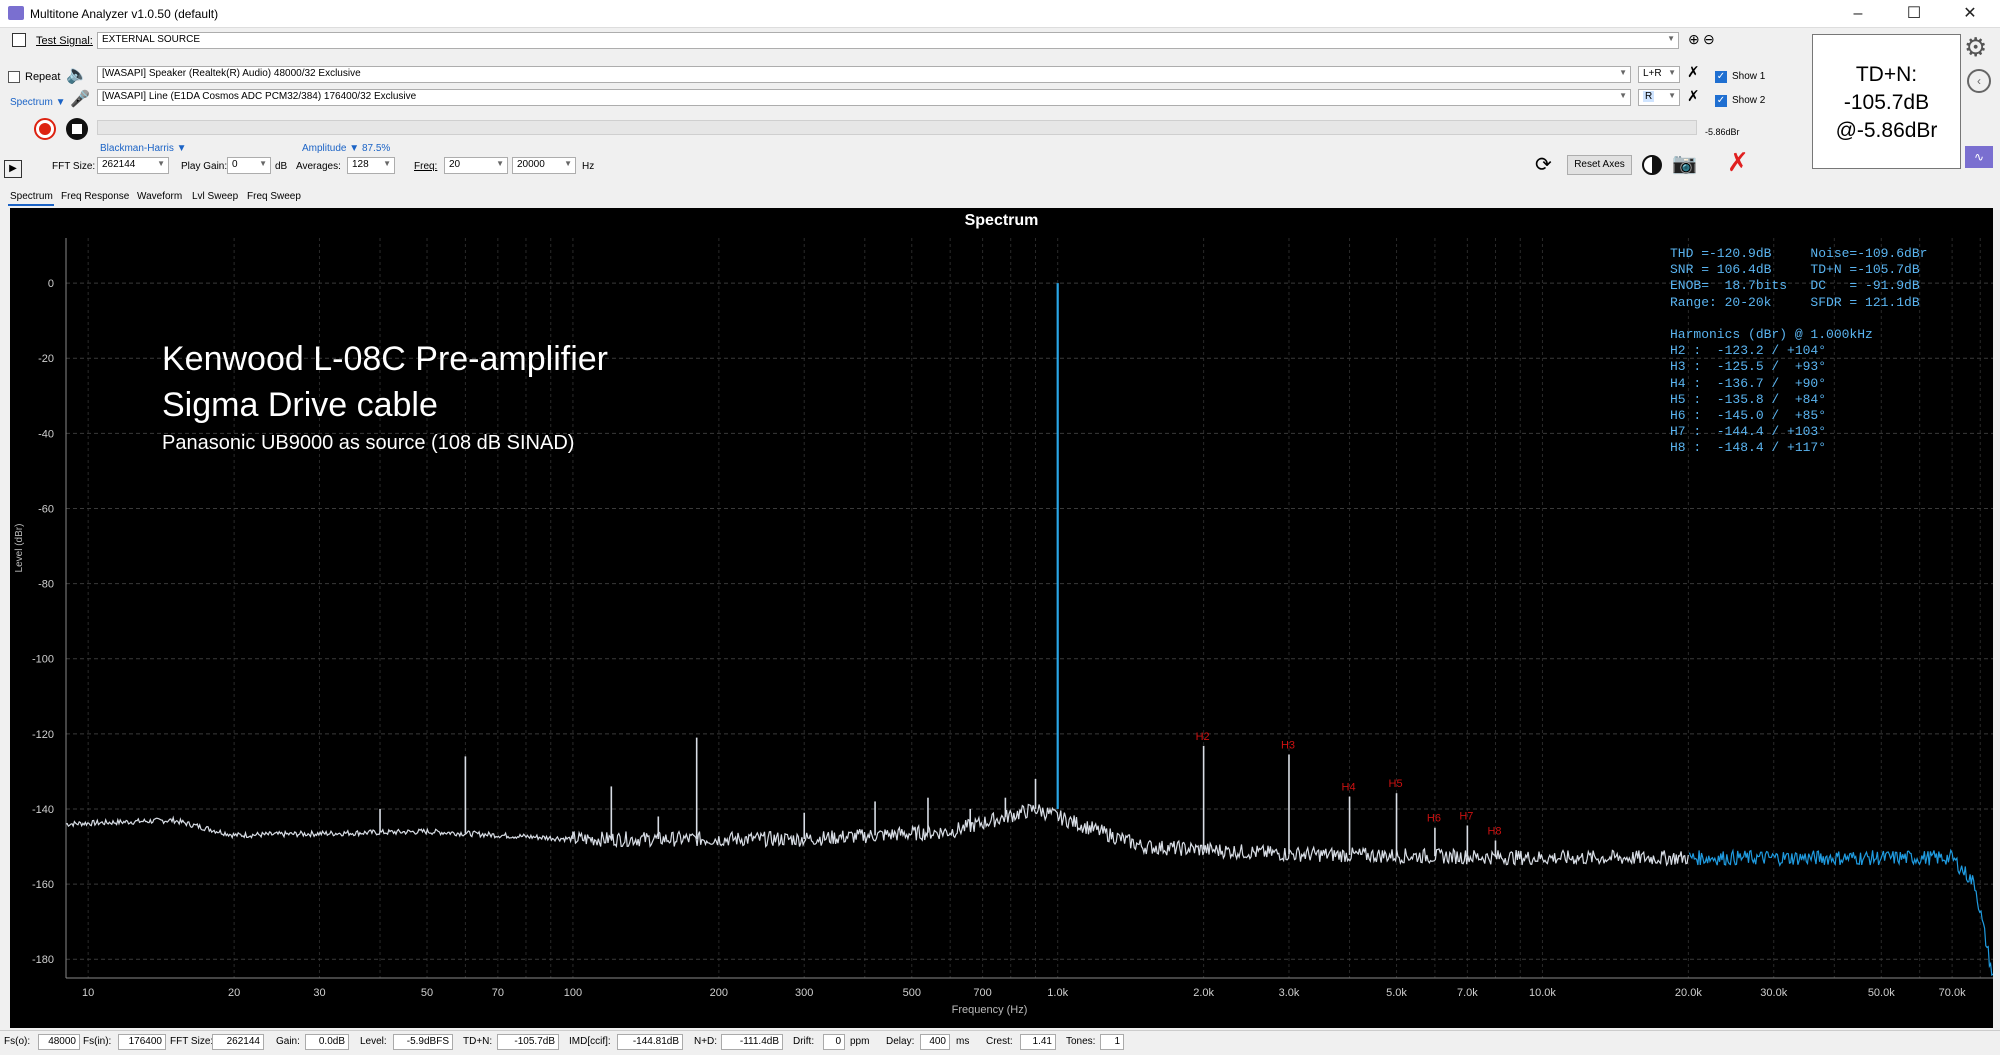 This screenshot has height=1055, width=2000. I want to click on show1-checkbox: ✓, so click(1721, 77).